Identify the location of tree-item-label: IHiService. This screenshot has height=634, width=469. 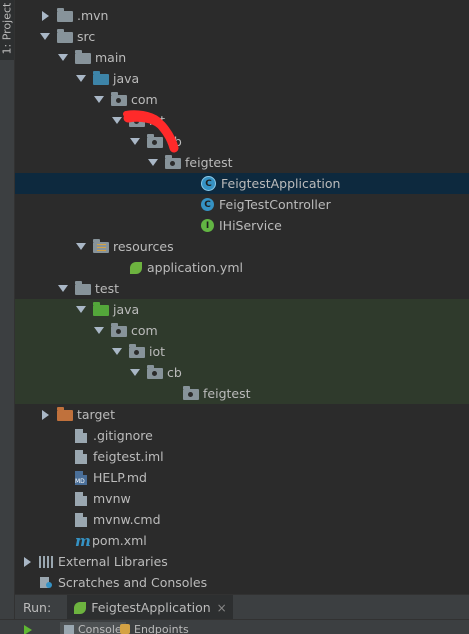
(250, 225).